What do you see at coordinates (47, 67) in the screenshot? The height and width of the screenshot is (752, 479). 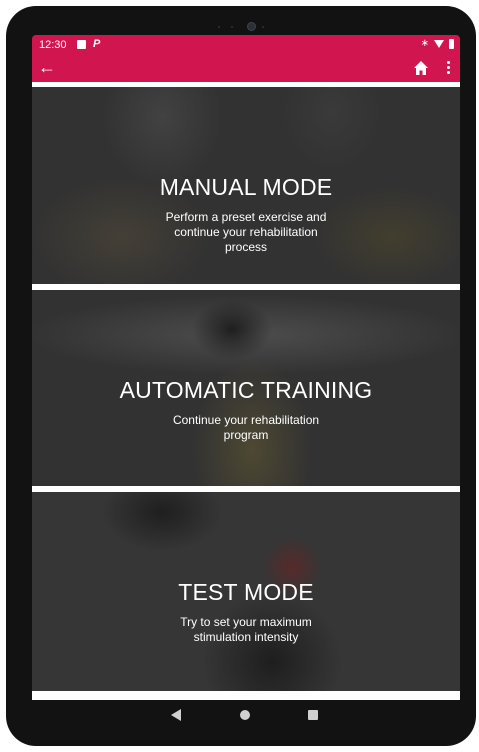 I see `back-arrow-icon: ←` at bounding box center [47, 67].